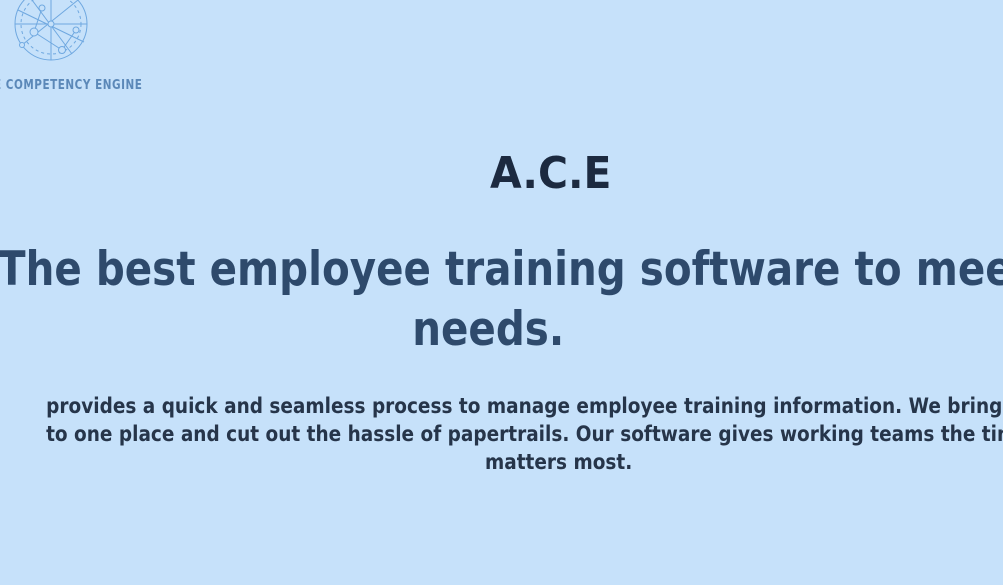 The height and width of the screenshot is (585, 1003). Describe the element at coordinates (558, 462) in the screenshot. I see `hero-description-line3: matters most.` at that location.